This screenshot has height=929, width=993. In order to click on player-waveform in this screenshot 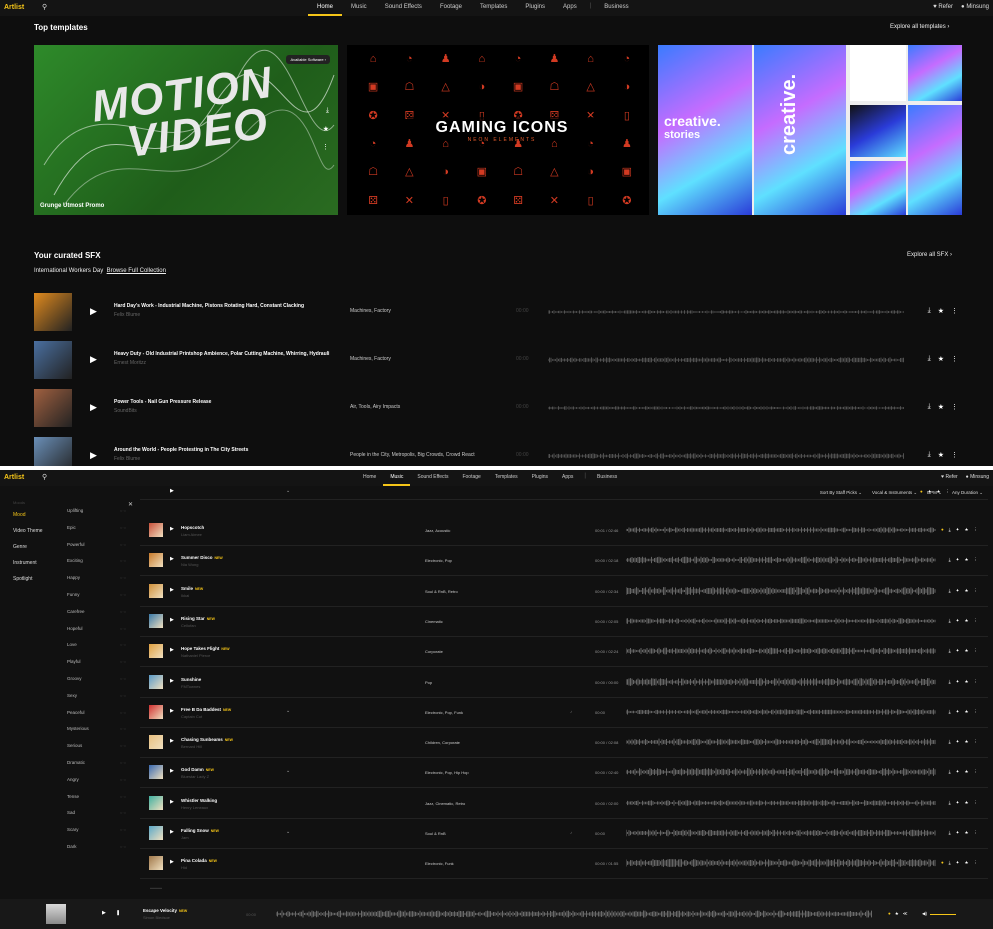, I will do `click(574, 914)`.